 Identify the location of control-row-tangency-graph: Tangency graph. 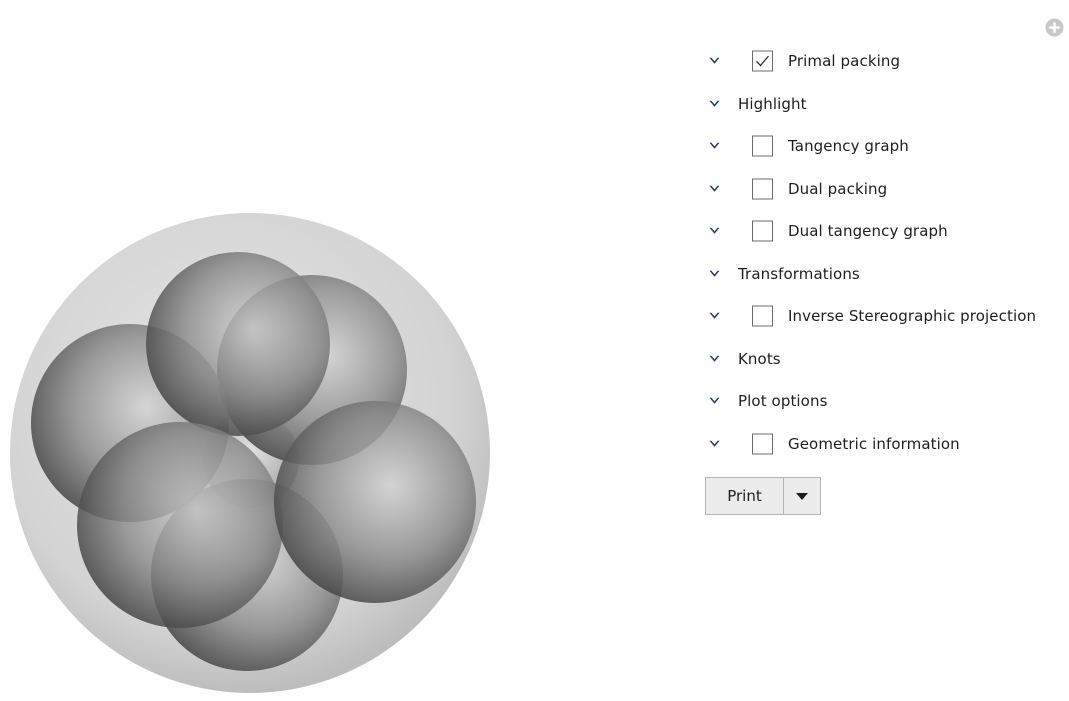
(882, 146).